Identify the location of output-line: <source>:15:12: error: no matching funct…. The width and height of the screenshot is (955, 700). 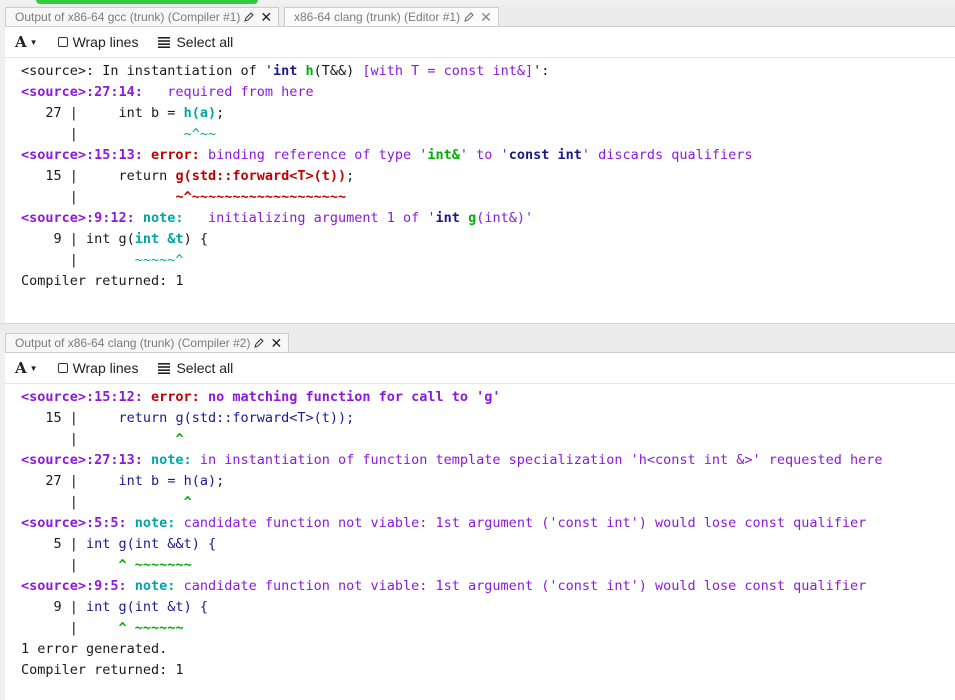
(261, 397).